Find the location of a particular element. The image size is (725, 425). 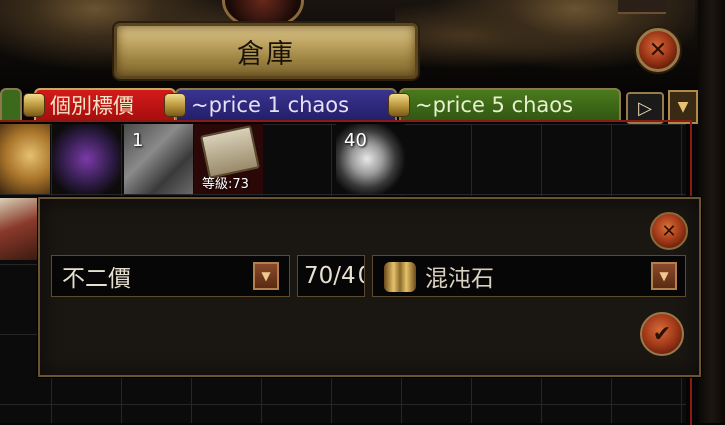

stash-tab-bar: 個別標價 ~price 1 chaos ~price 5 chaos is located at coordinates (349, 105).